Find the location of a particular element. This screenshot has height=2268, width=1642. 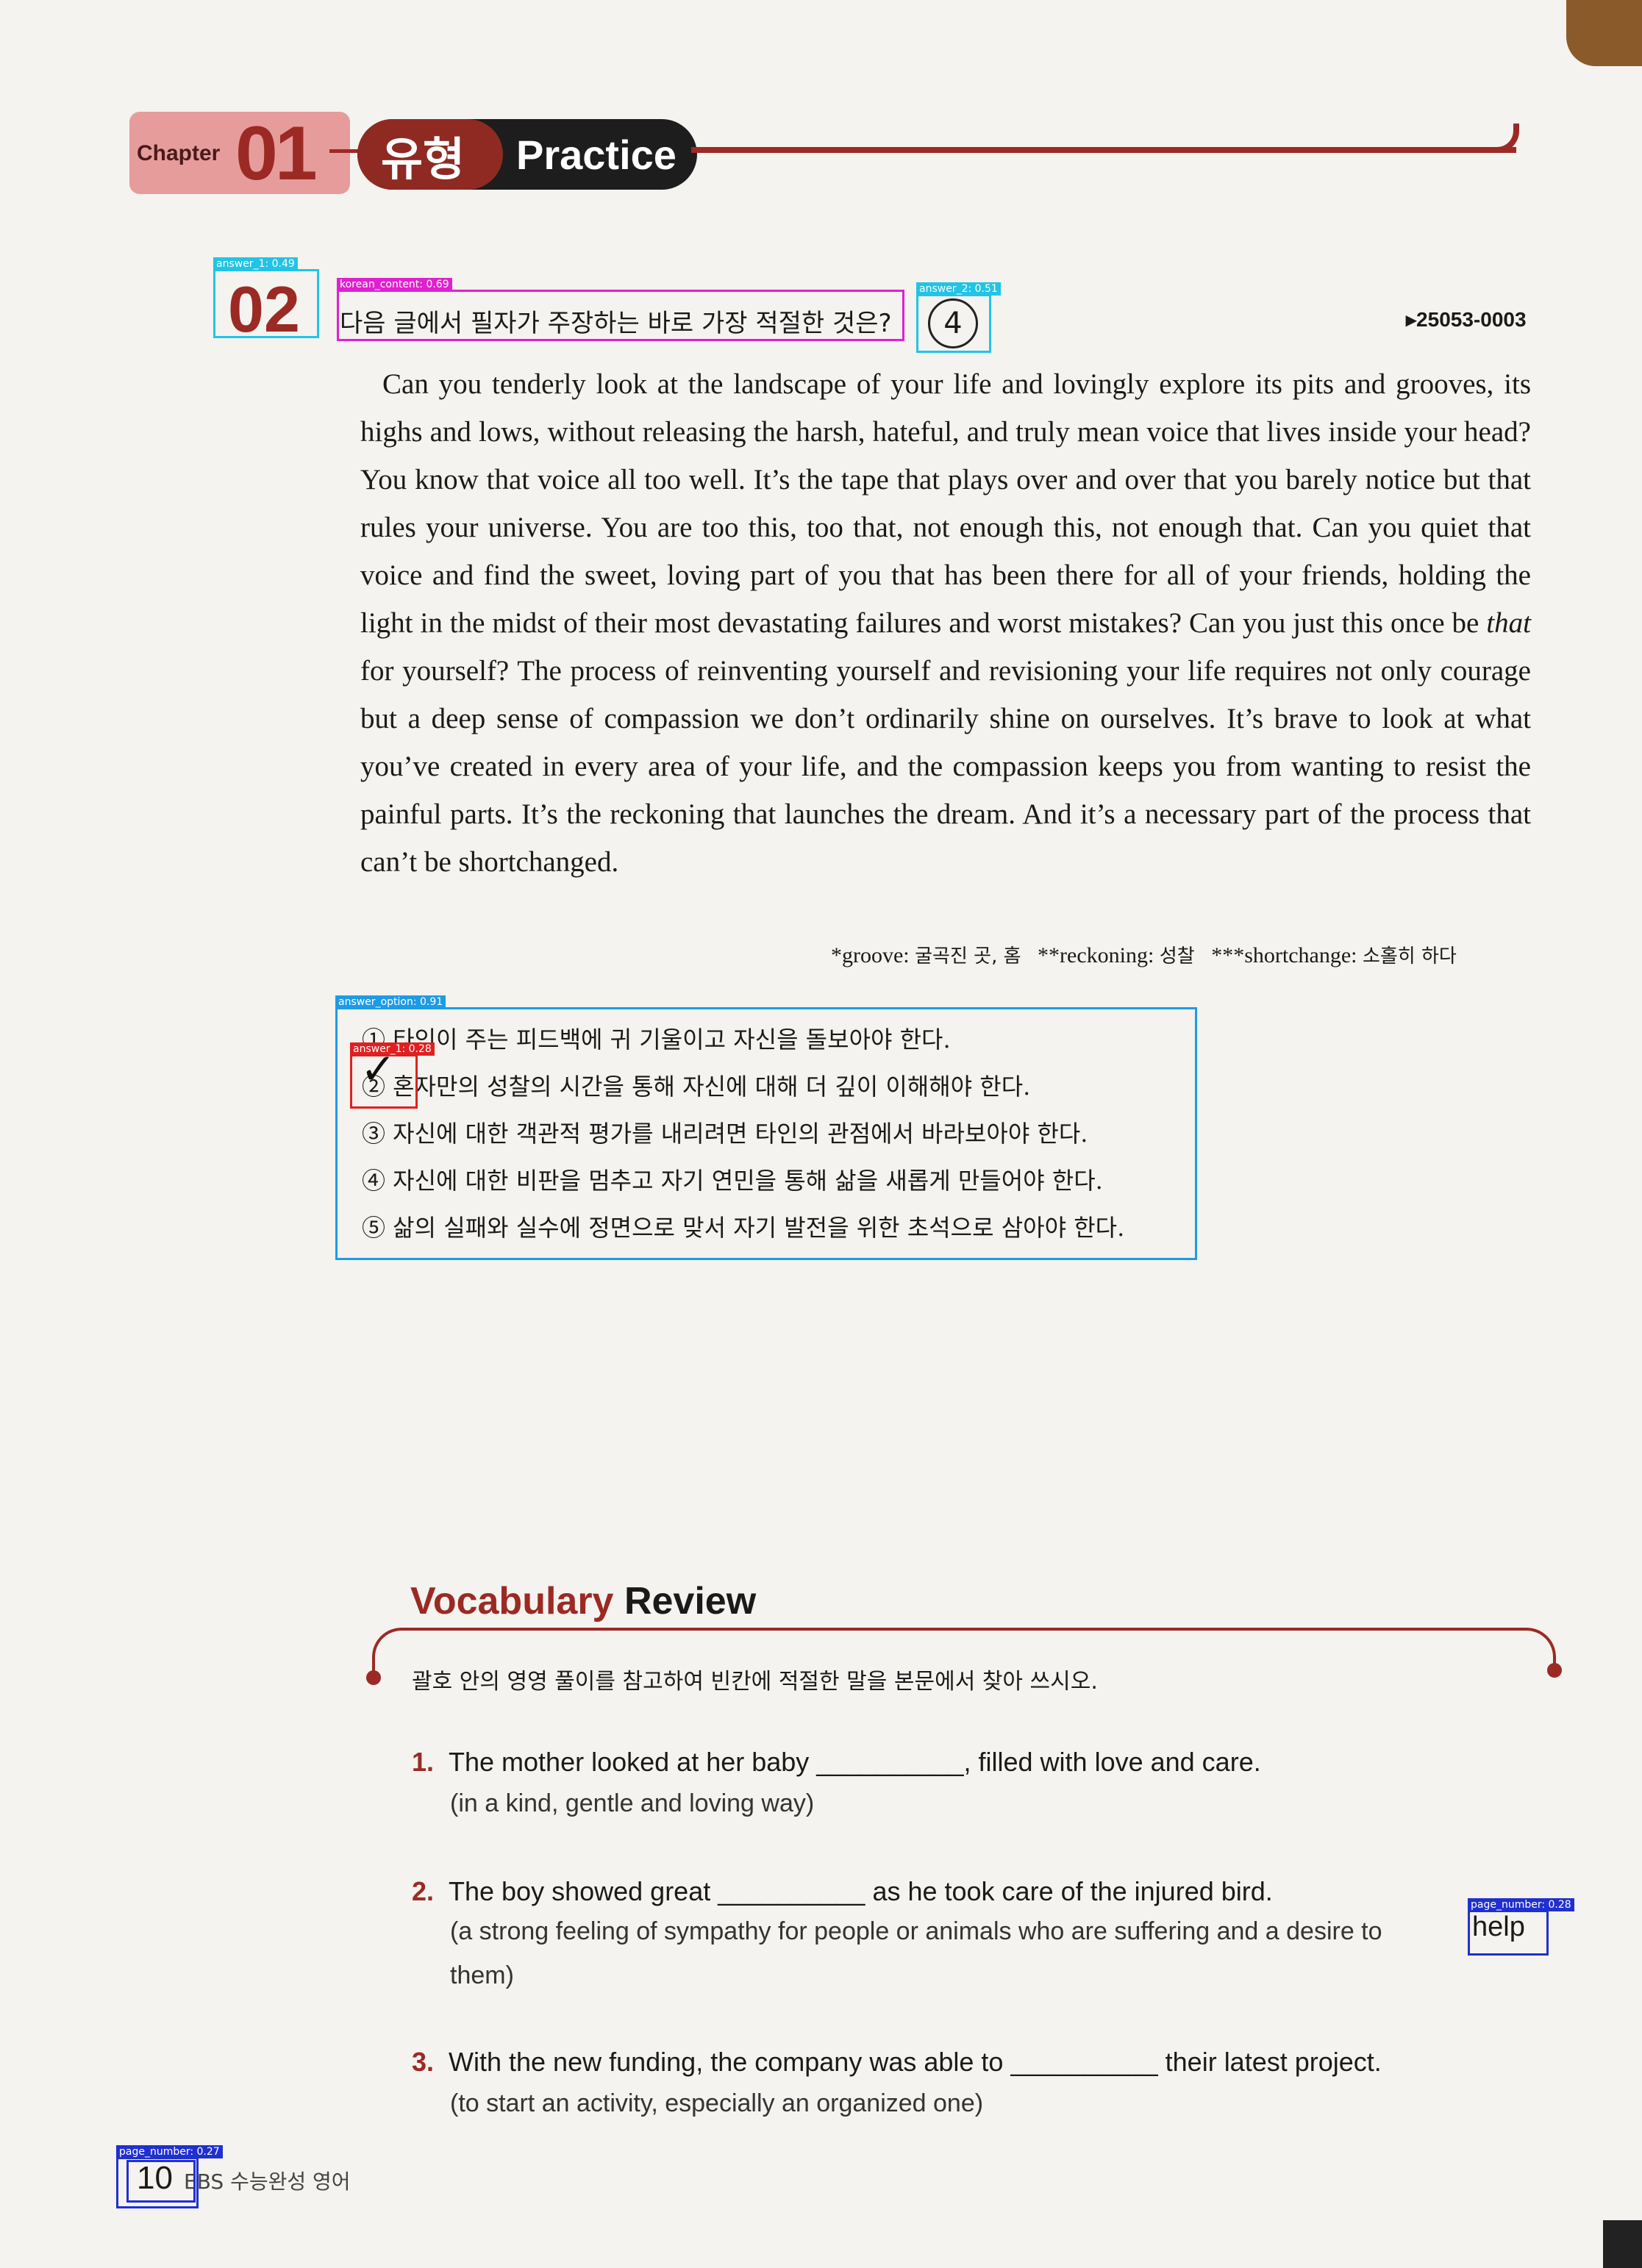

detection-label: answer_2: 0.51 is located at coordinates (959, 289).